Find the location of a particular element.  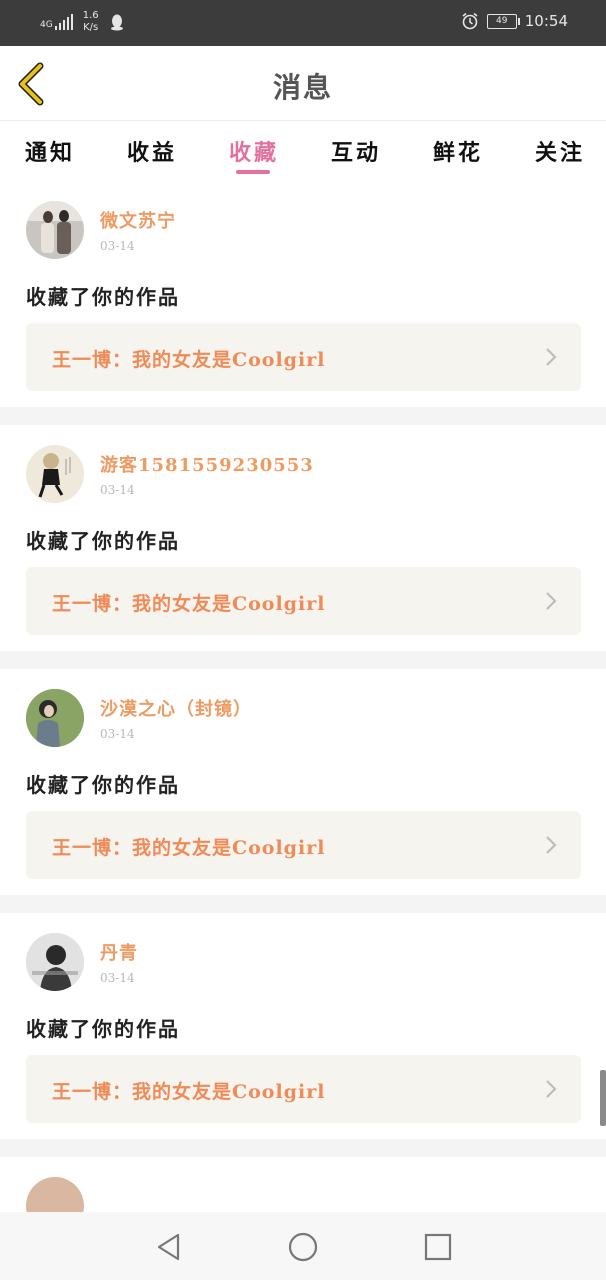

network-speed: 1.6 K/s is located at coordinates (91, 22).